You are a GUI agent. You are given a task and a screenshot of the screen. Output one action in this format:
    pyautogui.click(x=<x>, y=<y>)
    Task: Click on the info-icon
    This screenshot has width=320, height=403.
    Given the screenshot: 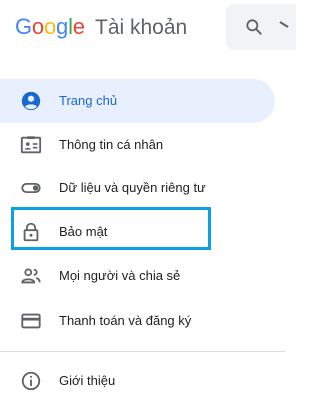 What is the action you would take?
    pyautogui.click(x=31, y=381)
    